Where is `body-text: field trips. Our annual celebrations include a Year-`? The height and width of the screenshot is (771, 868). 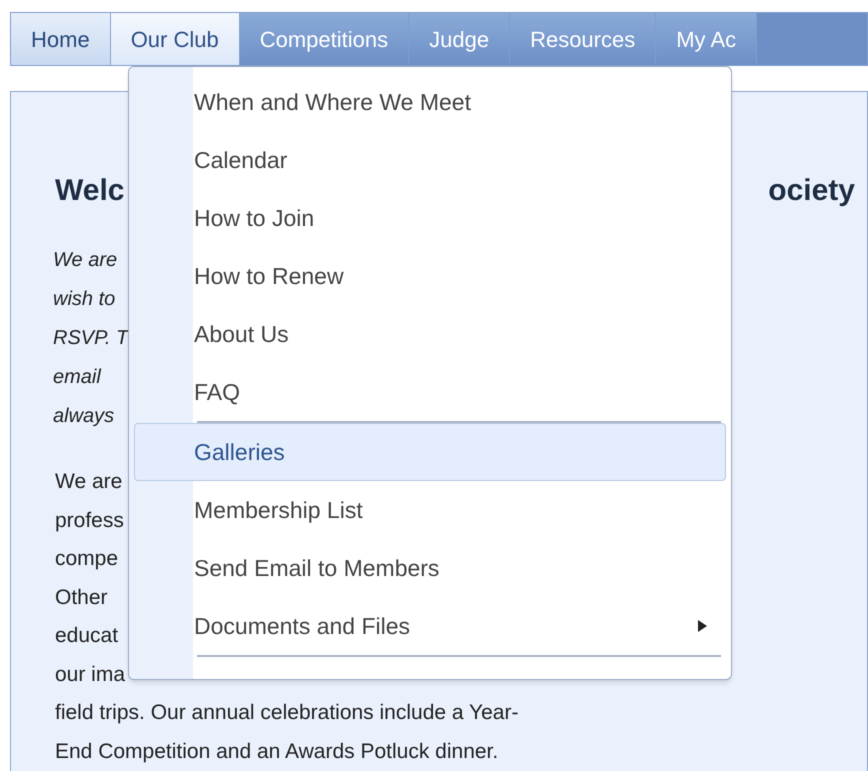
body-text: field trips. Our annual celebrations include a Year- is located at coordinates (286, 713).